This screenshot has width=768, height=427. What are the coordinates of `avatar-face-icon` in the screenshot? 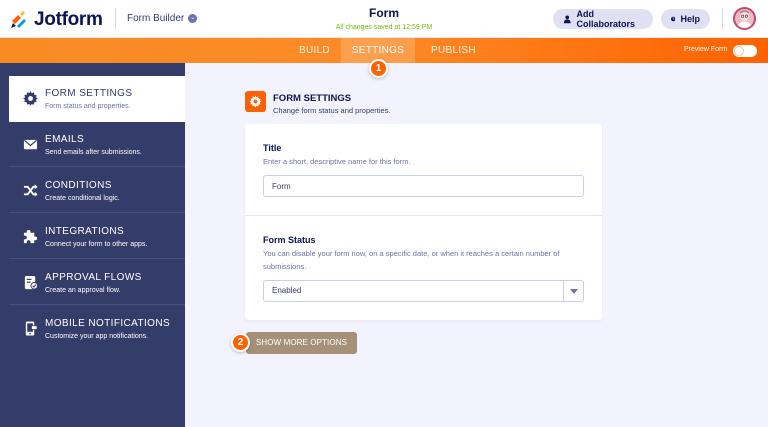 It's located at (744, 19).